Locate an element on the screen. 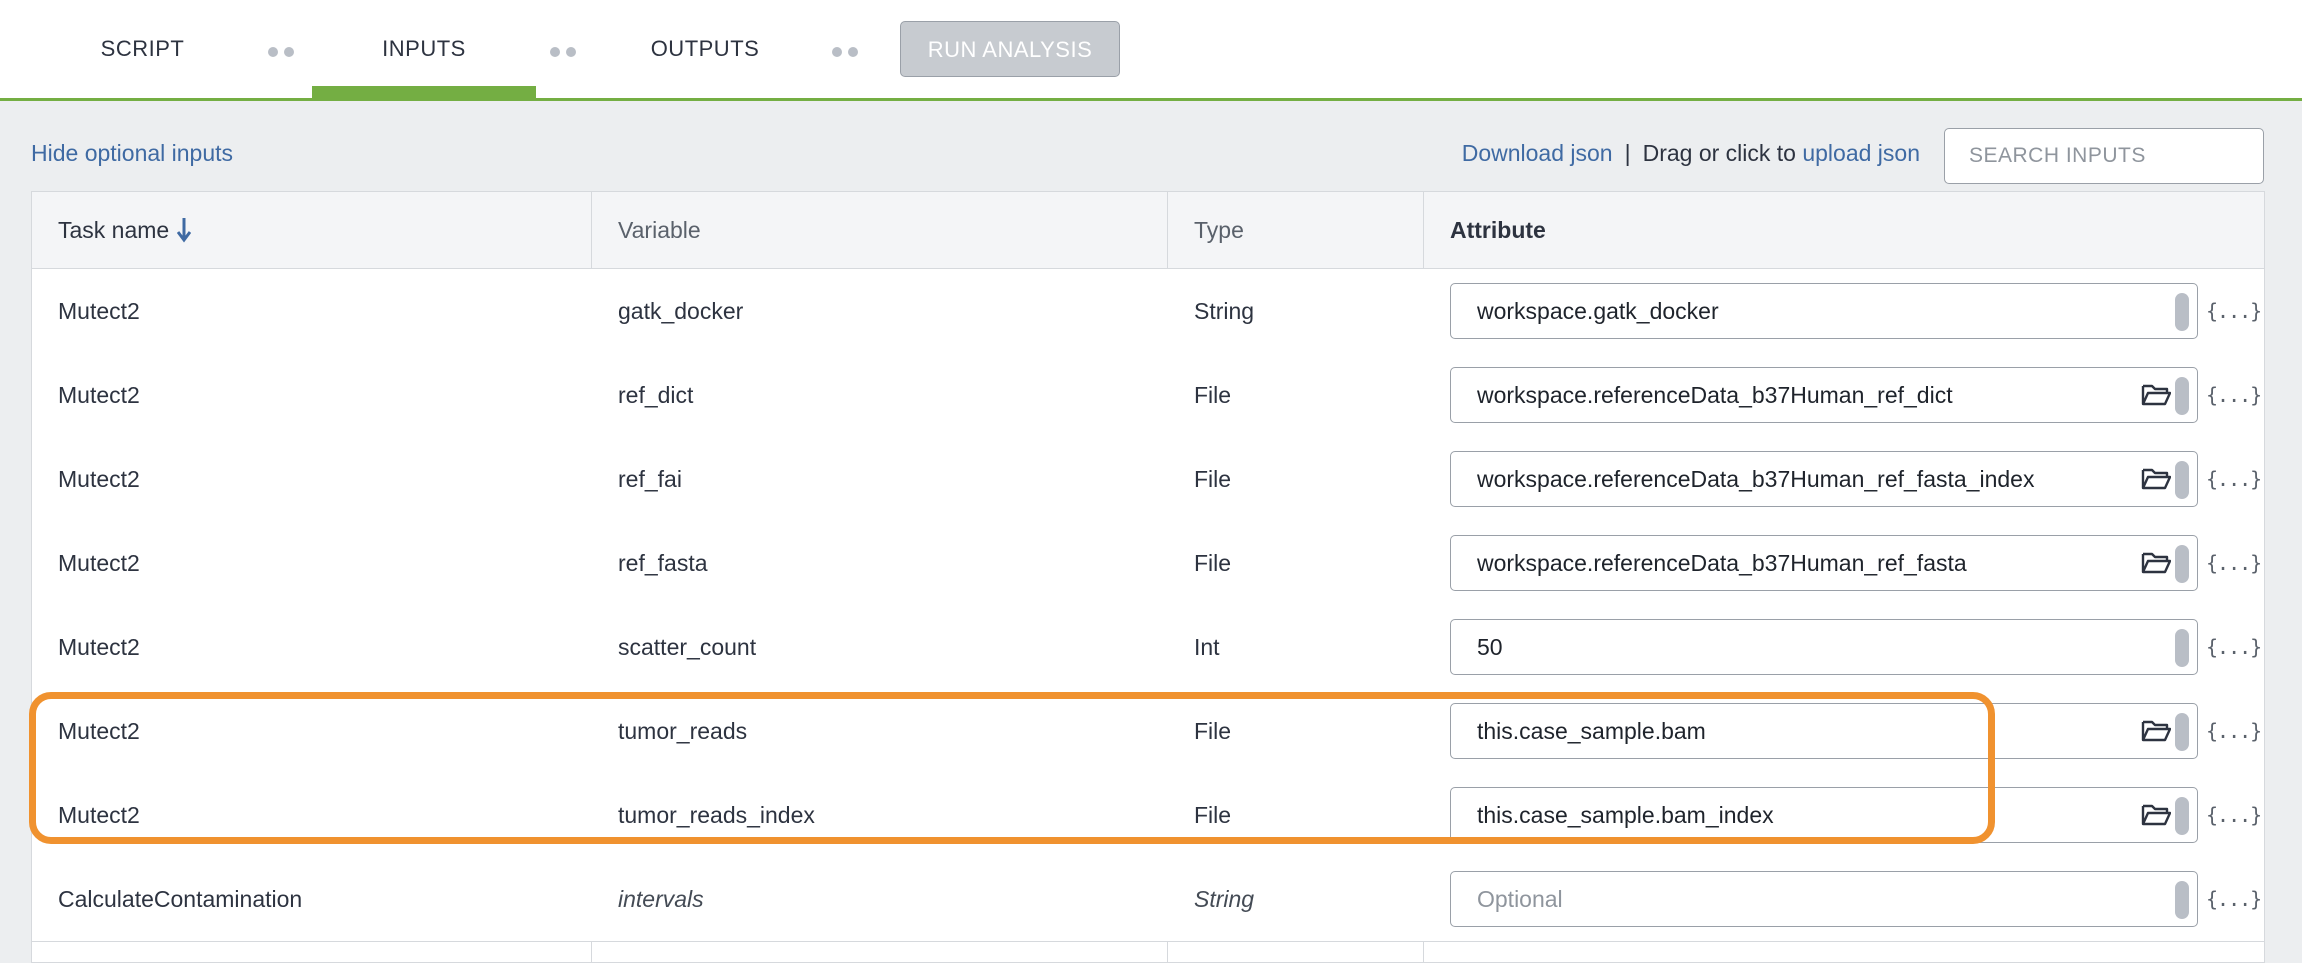 This screenshot has height=963, width=2302. run-analysis-button: RUN ANALYSIS is located at coordinates (1010, 49).